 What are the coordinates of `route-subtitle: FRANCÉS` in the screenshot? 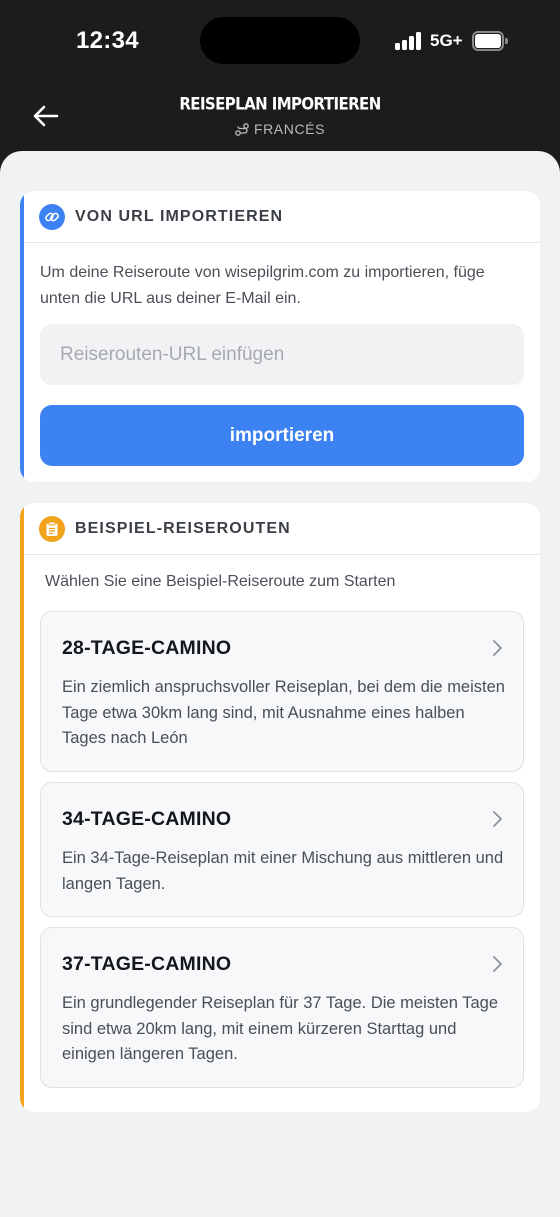 It's located at (280, 129).